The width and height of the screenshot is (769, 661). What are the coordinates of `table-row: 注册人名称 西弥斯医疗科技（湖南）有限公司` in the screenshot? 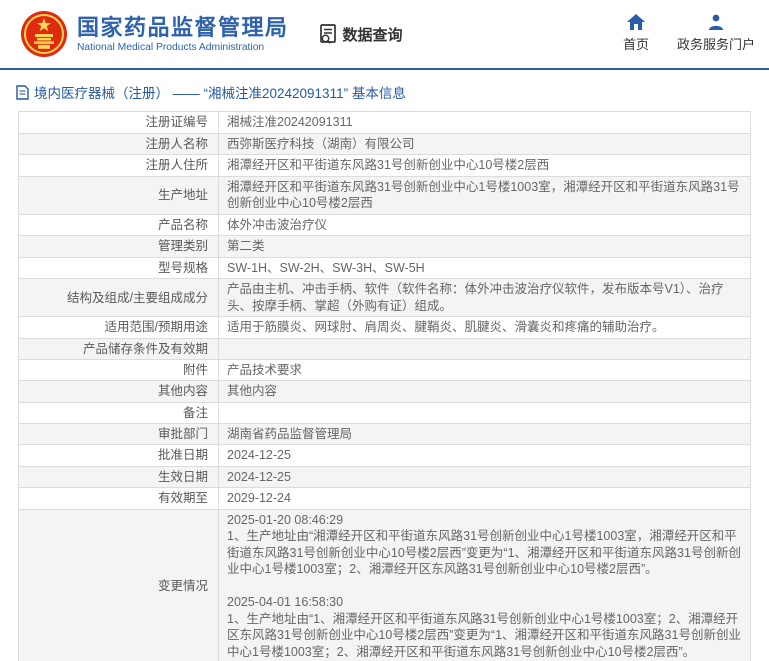 It's located at (384, 144).